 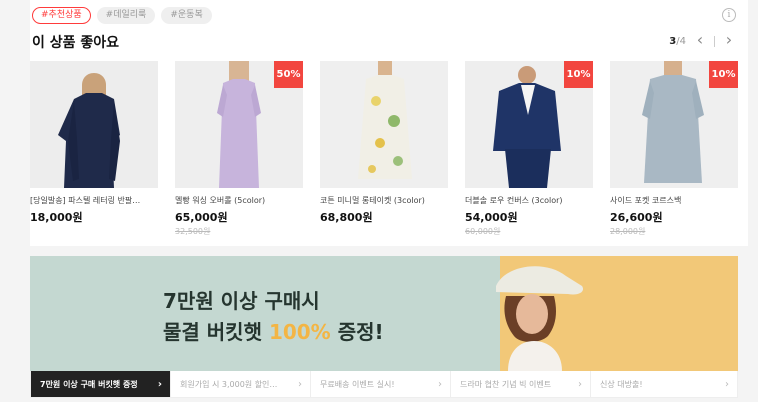 I want to click on banner-subheadline: 물결 버킷햇 100% 증정!, so click(x=273, y=330).